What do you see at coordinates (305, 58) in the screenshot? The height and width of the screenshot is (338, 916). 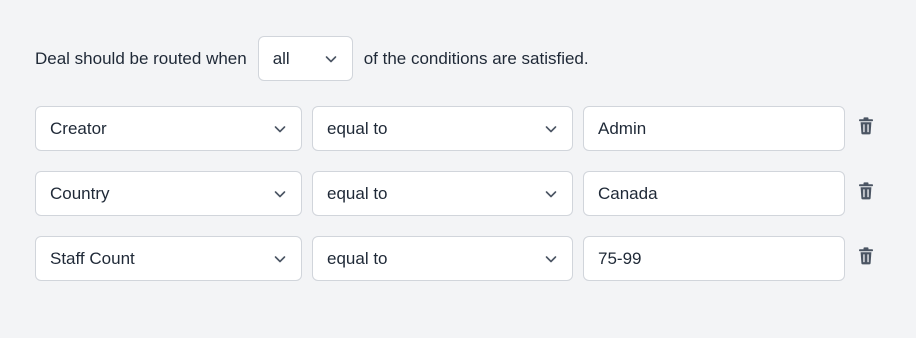 I see `match-mode-select: all` at bounding box center [305, 58].